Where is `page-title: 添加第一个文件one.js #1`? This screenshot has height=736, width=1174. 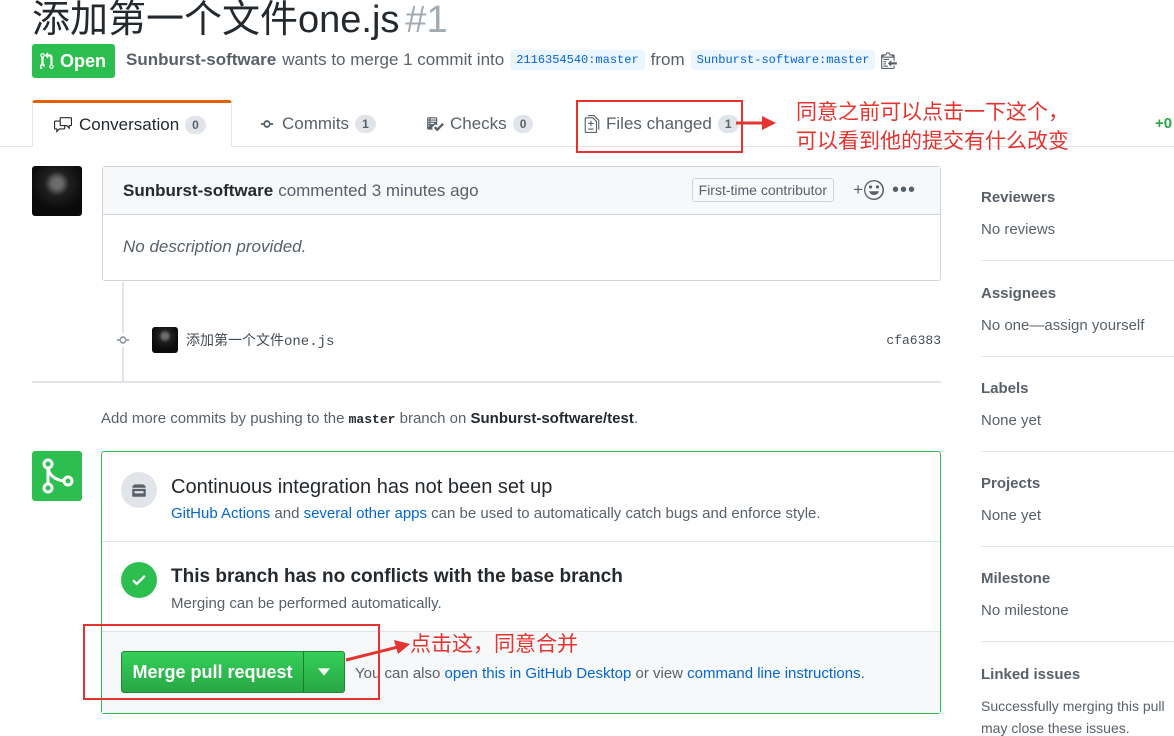 page-title: 添加第一个文件one.js #1 is located at coordinates (240, 21).